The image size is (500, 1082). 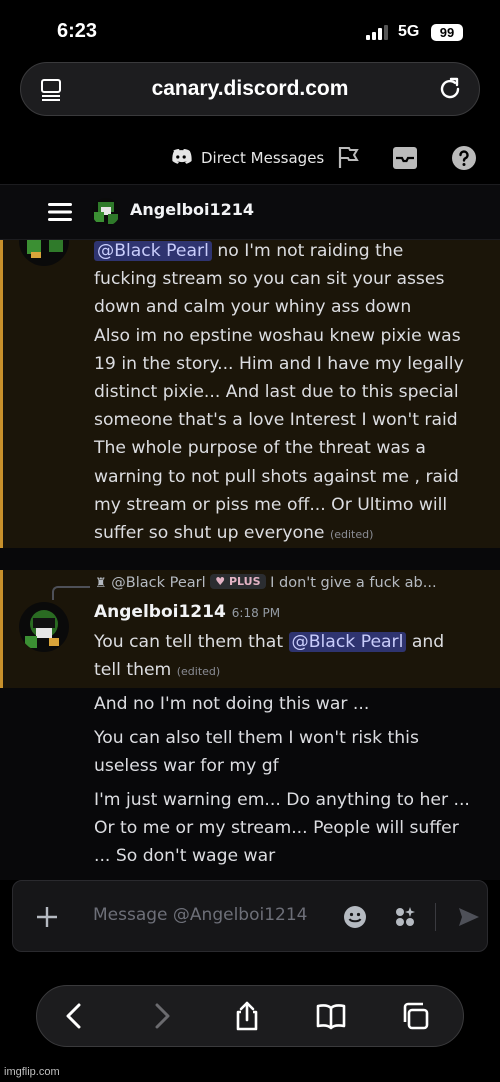 I want to click on dm-label: Direct Messages, so click(x=262, y=158).